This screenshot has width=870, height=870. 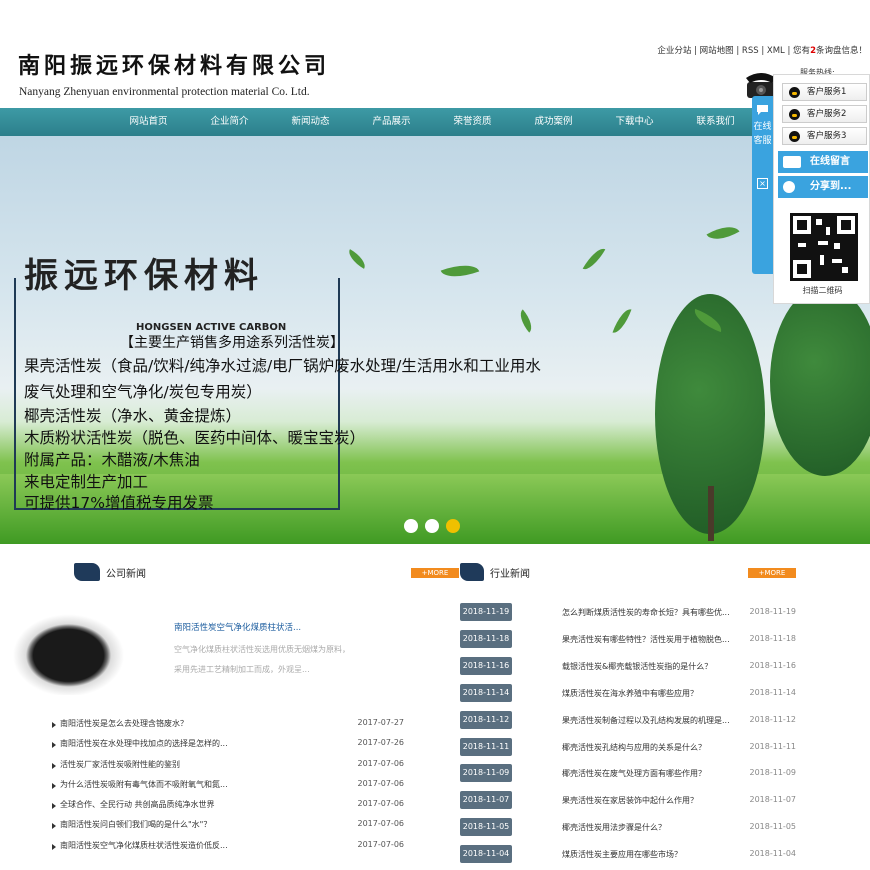 What do you see at coordinates (773, 611) in the screenshot?
I see `news-date: 2018-11-19` at bounding box center [773, 611].